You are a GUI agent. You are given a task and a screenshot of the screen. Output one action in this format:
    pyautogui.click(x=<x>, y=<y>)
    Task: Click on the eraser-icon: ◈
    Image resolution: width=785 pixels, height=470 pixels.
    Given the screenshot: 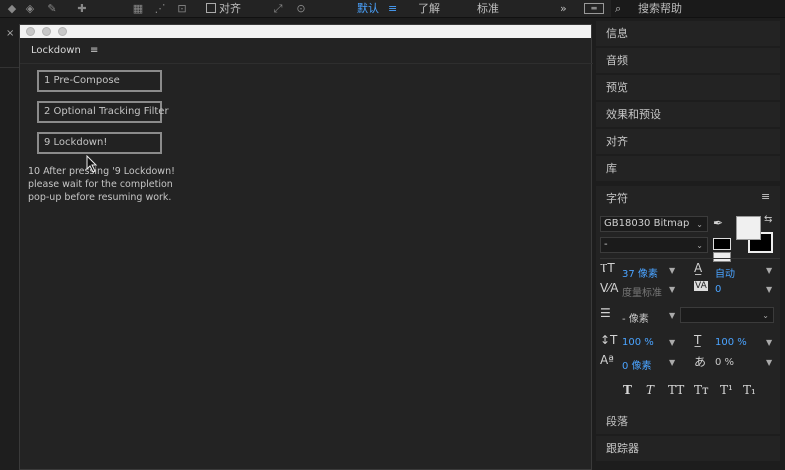 What is the action you would take?
    pyautogui.click(x=30, y=8)
    